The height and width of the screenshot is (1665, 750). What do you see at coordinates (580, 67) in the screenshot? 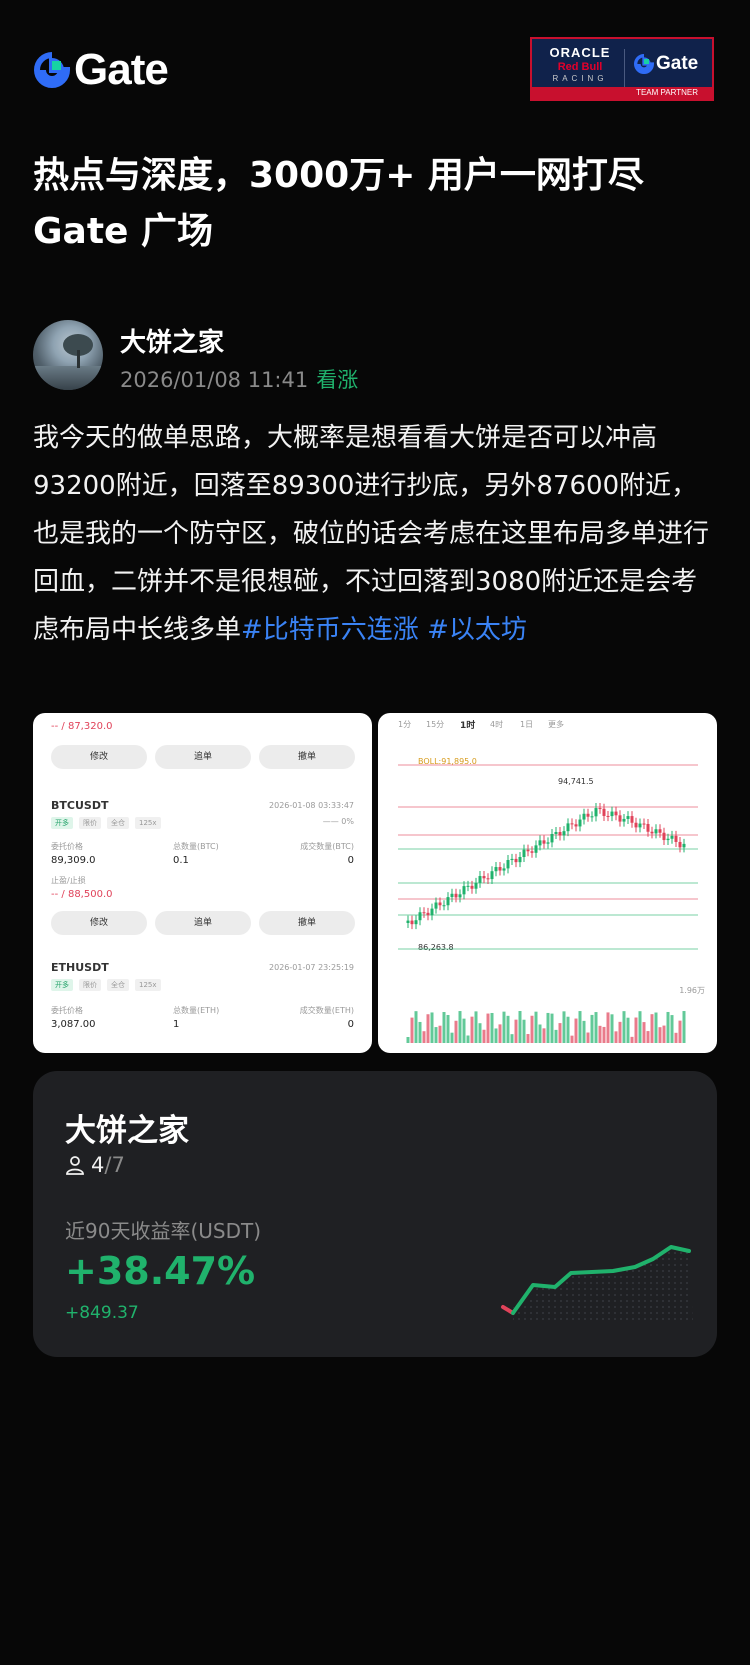
I see `redbull-text: Red Bull` at bounding box center [580, 67].